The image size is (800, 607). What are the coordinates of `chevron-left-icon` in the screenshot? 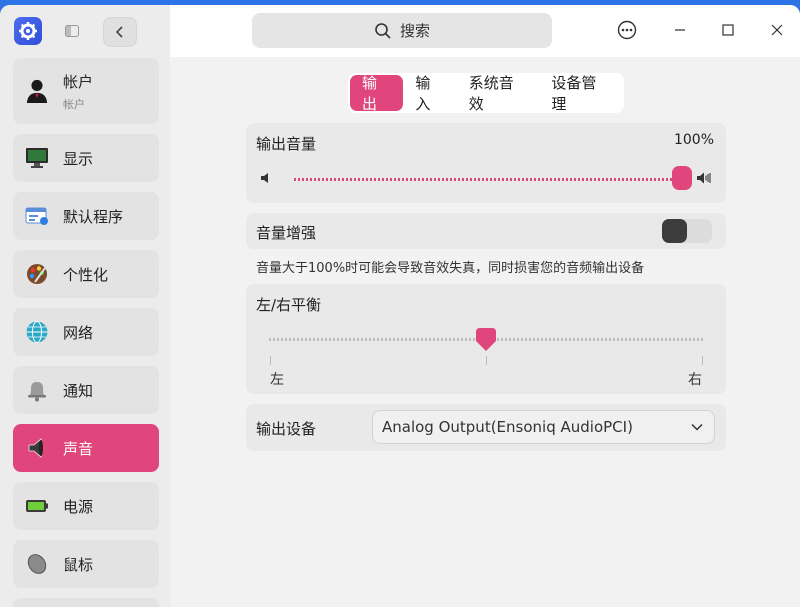 It's located at (119, 32).